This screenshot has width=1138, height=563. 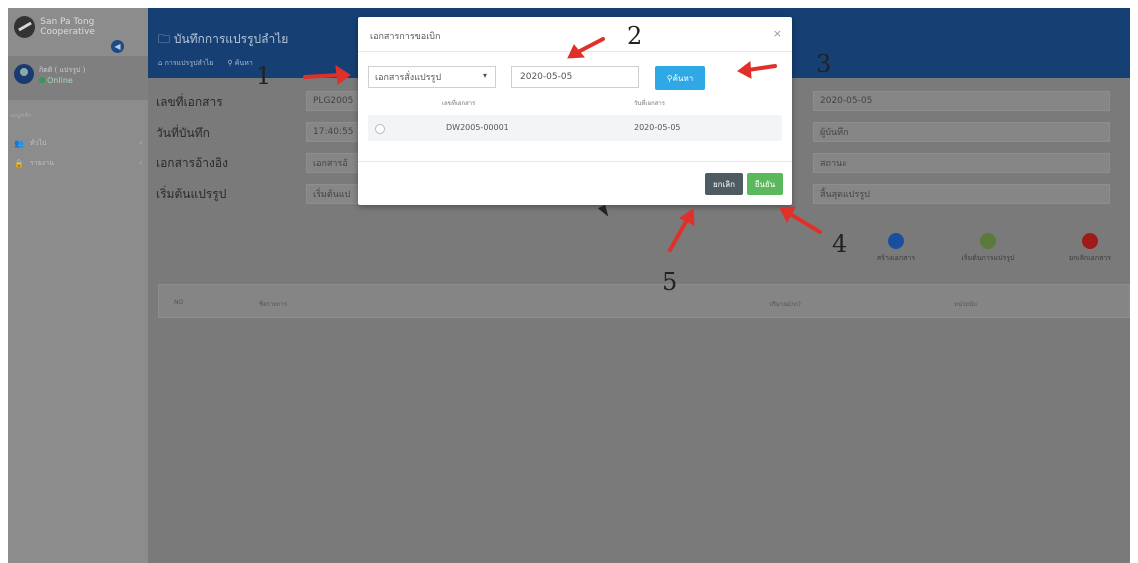 I want to click on annotation-number-2: 2, so click(x=635, y=36).